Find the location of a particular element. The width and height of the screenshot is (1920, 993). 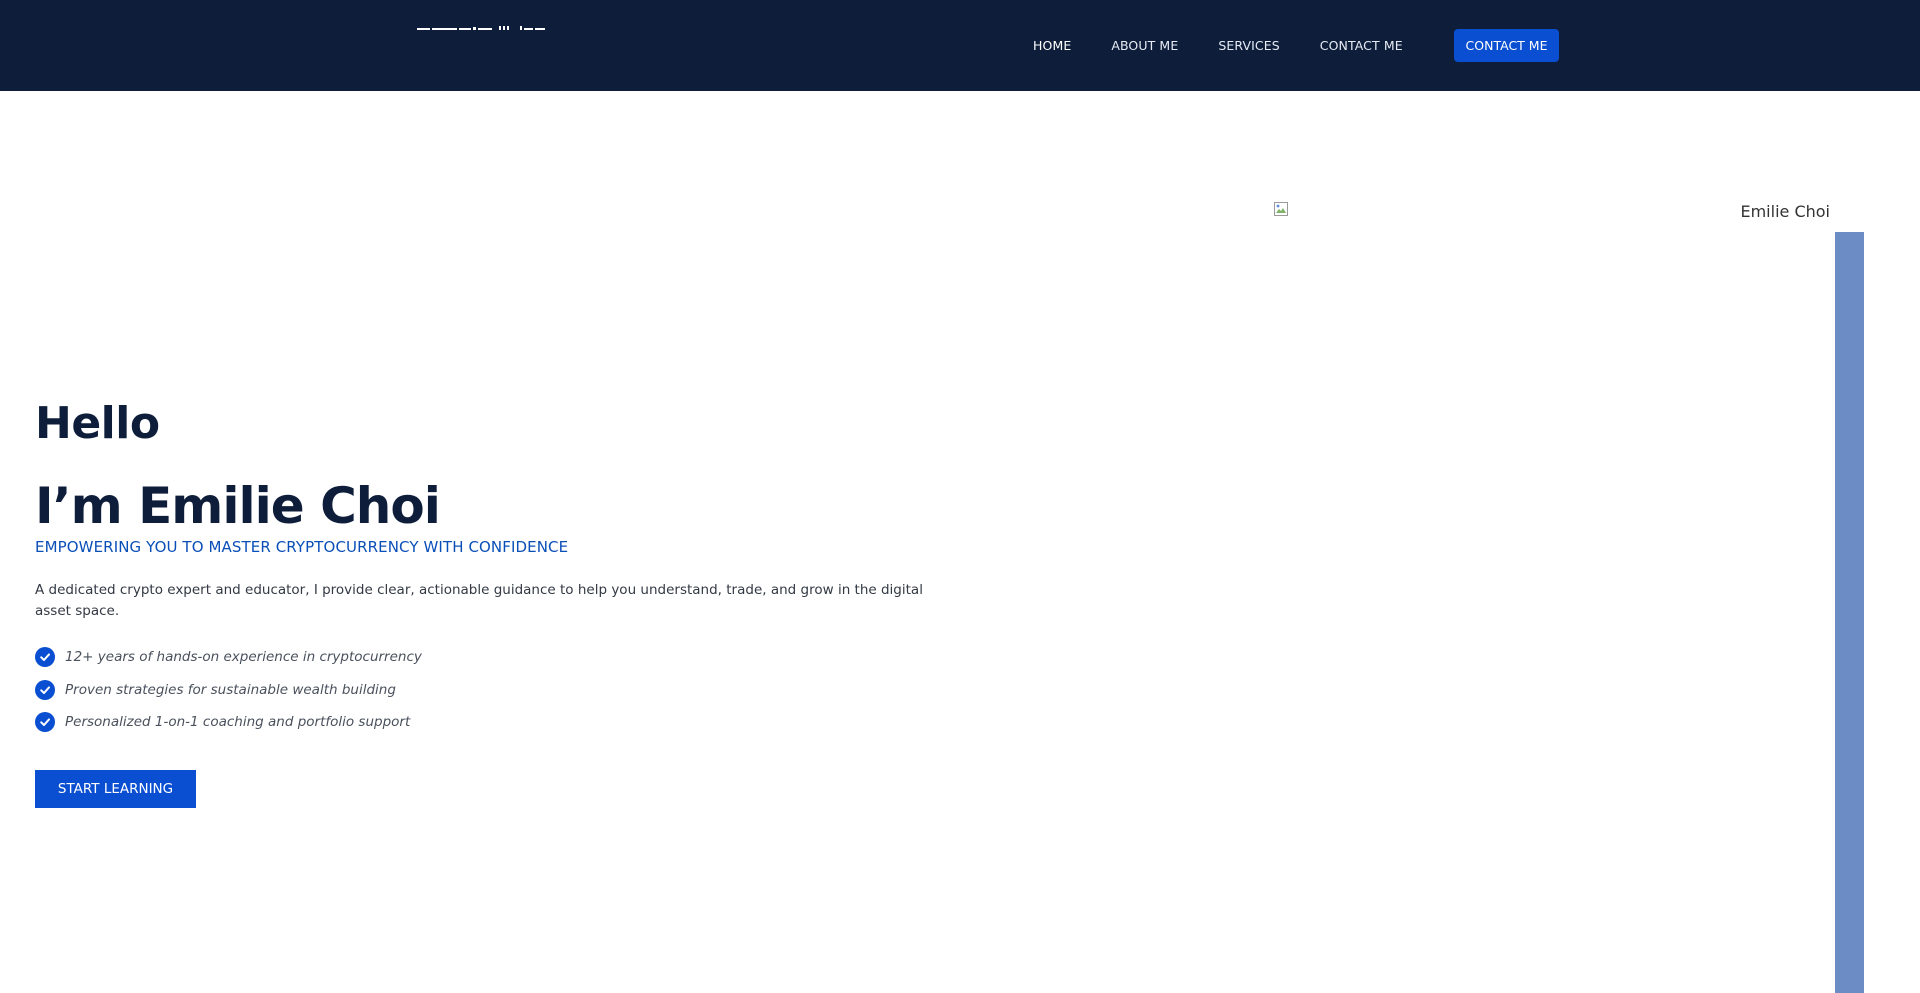

start-learning-button: START LEARNING is located at coordinates (115, 789).